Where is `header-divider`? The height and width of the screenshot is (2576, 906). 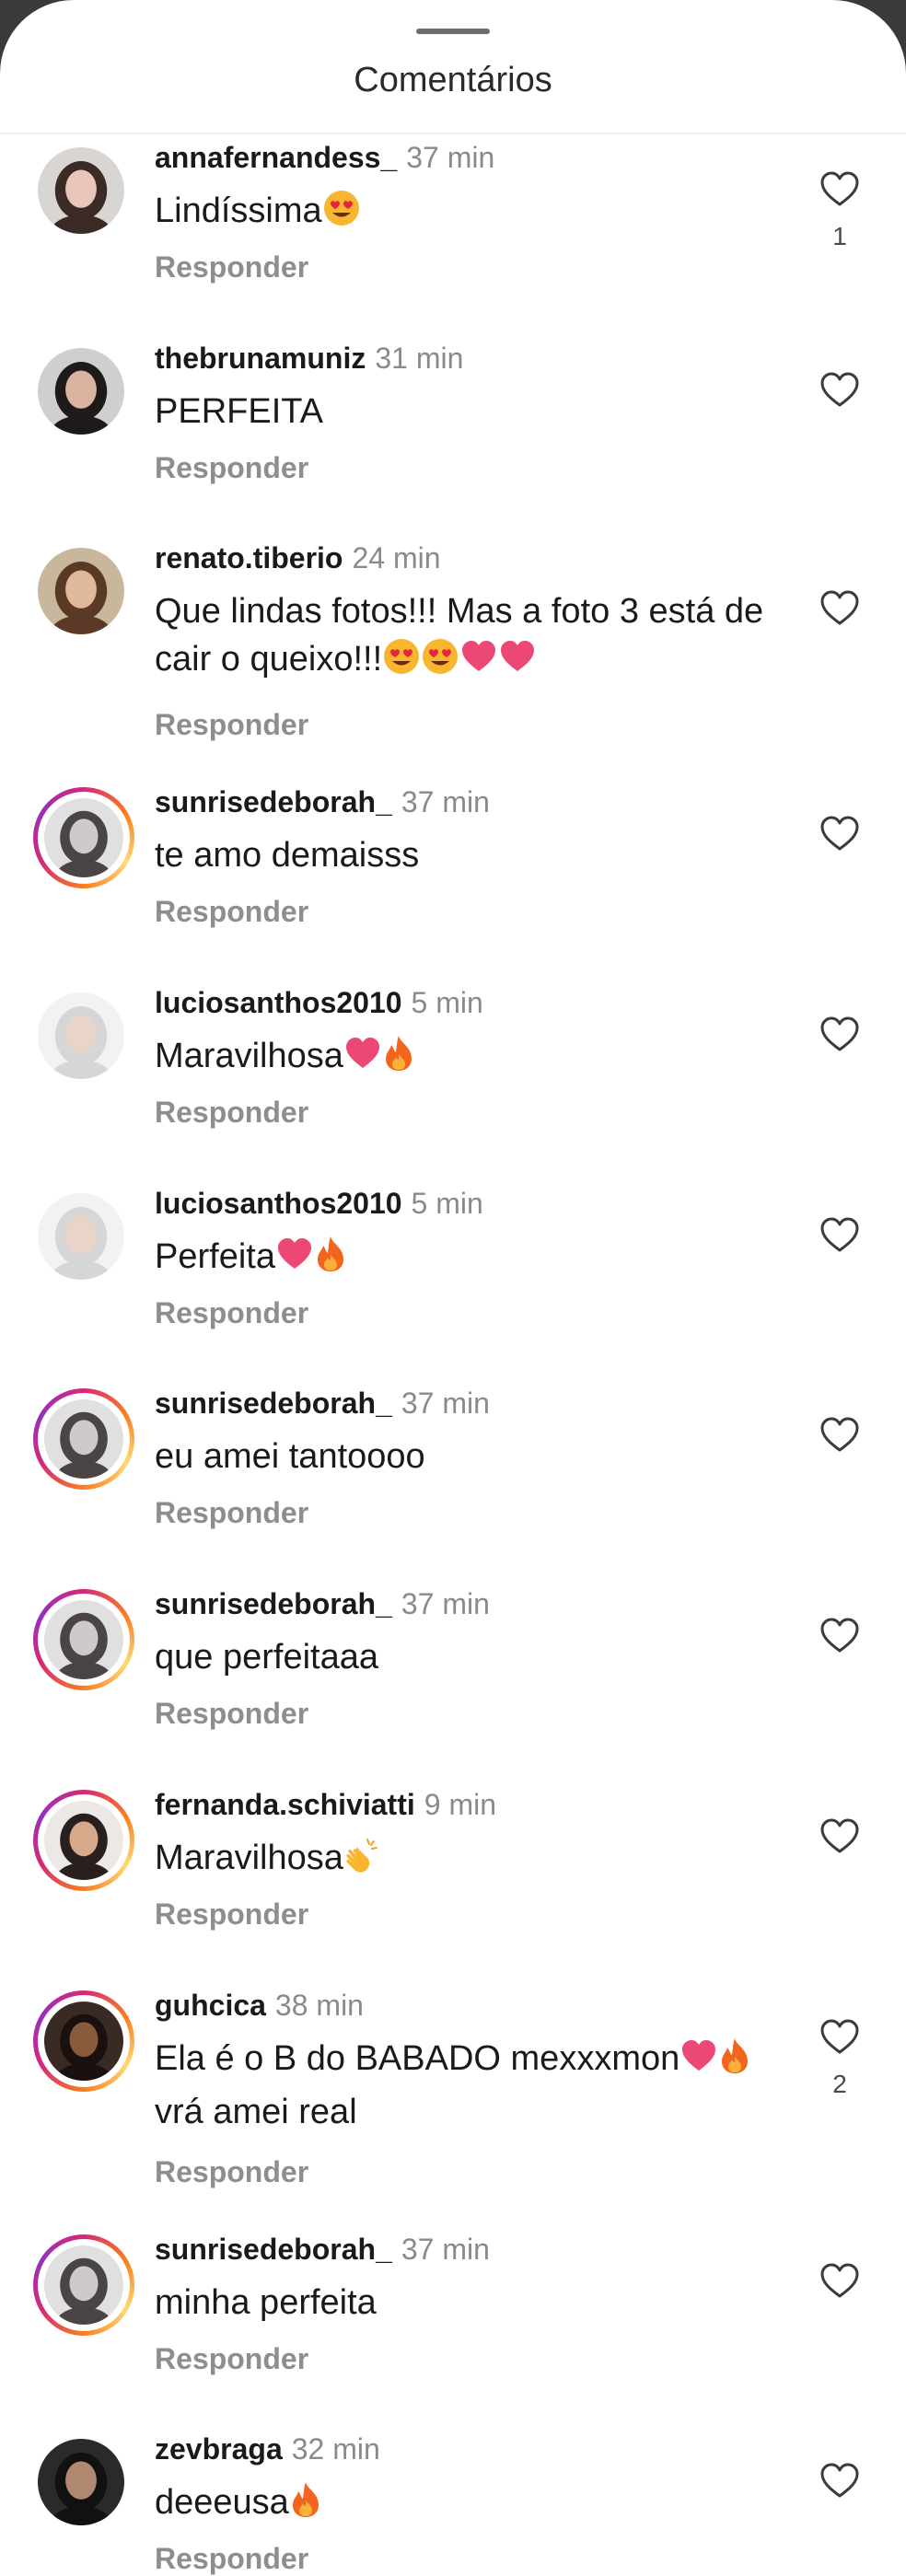
header-divider is located at coordinates (453, 133).